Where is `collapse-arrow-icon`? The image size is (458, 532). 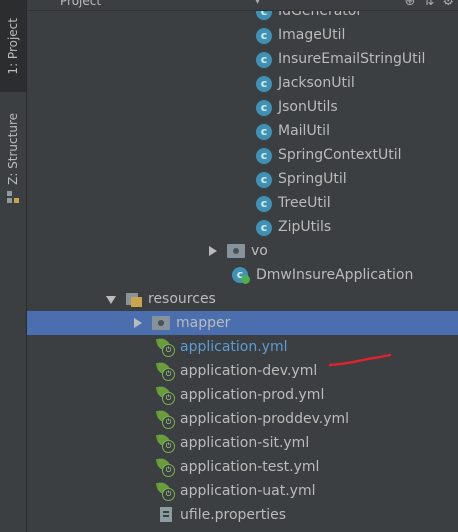
collapse-arrow-icon is located at coordinates (111, 300).